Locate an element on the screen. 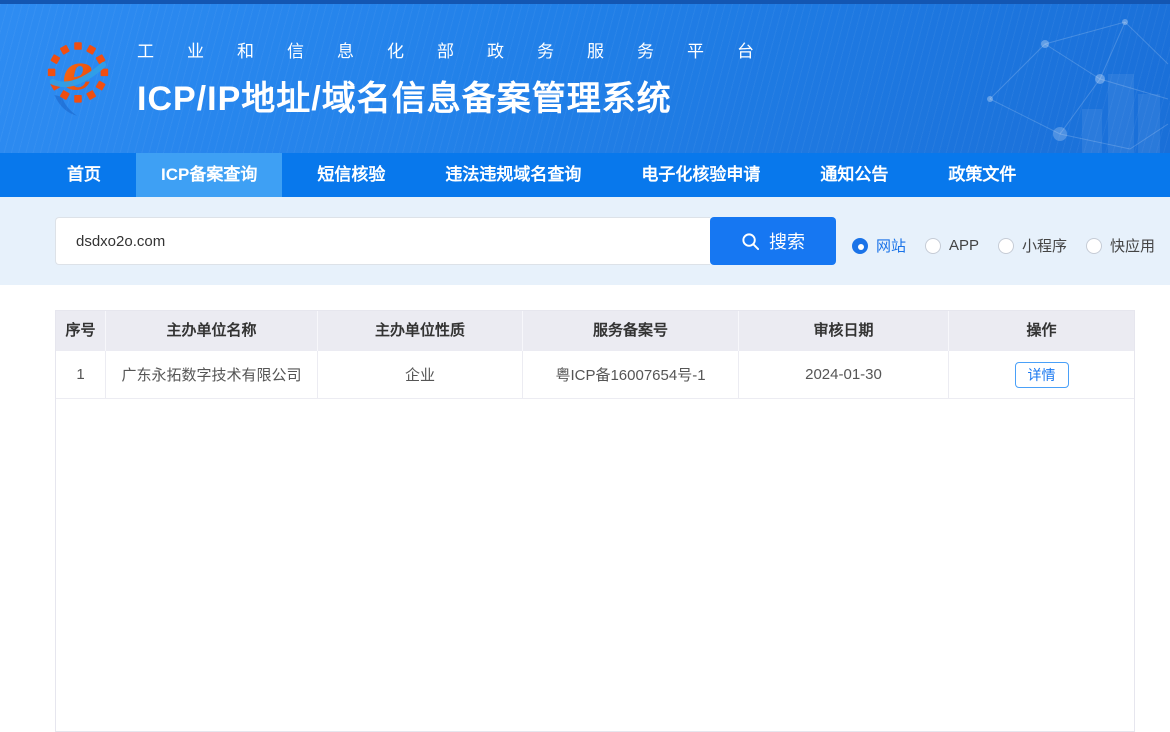  column-header-index: 序号 is located at coordinates (81, 331).